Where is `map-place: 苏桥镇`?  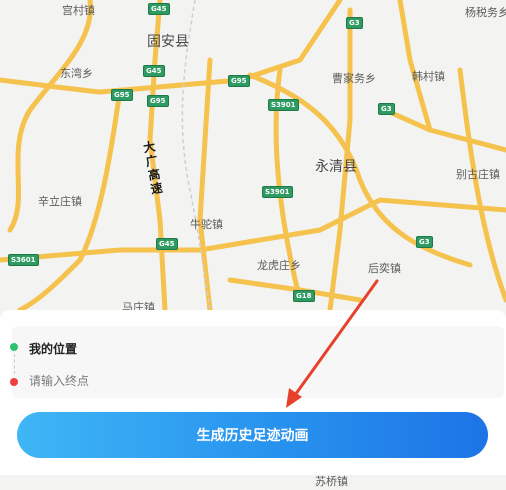
map-place: 苏桥镇 is located at coordinates (331, 481).